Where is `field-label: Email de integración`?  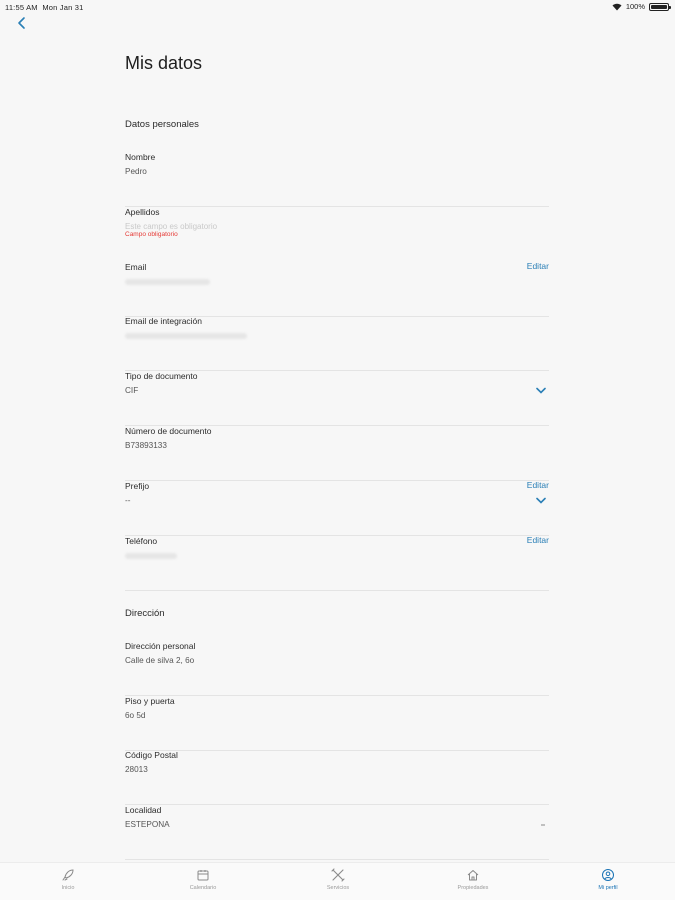 field-label: Email de integración is located at coordinates (164, 321).